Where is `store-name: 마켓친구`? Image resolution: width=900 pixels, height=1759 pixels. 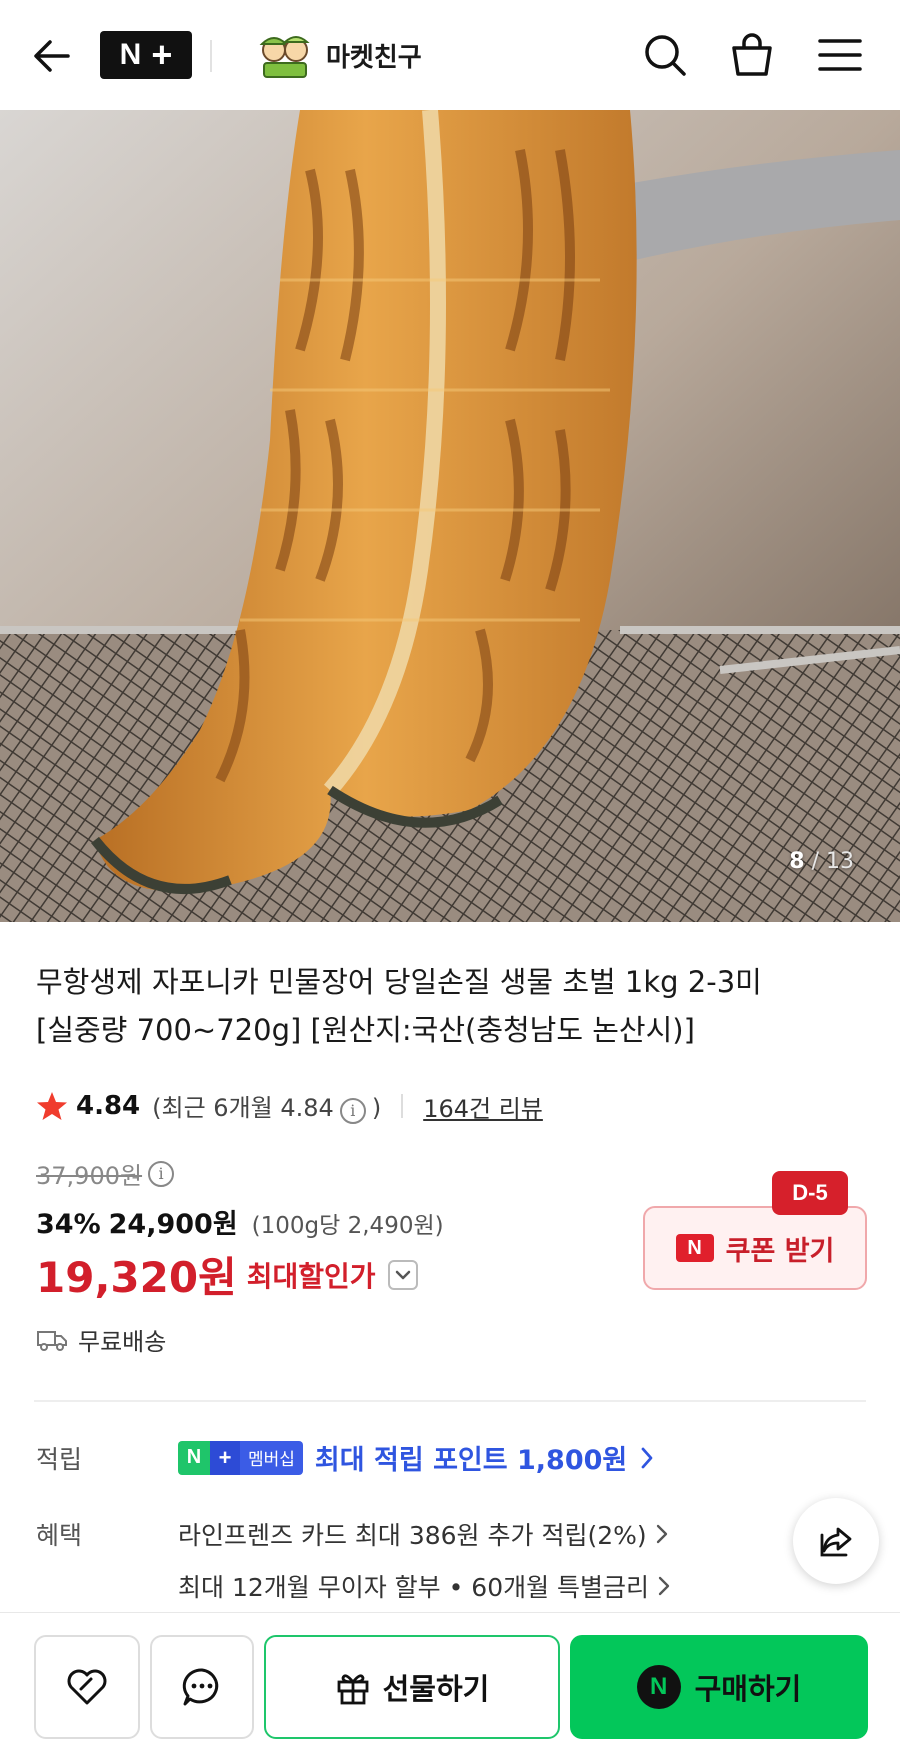
store-name: 마켓친구 is located at coordinates (374, 57).